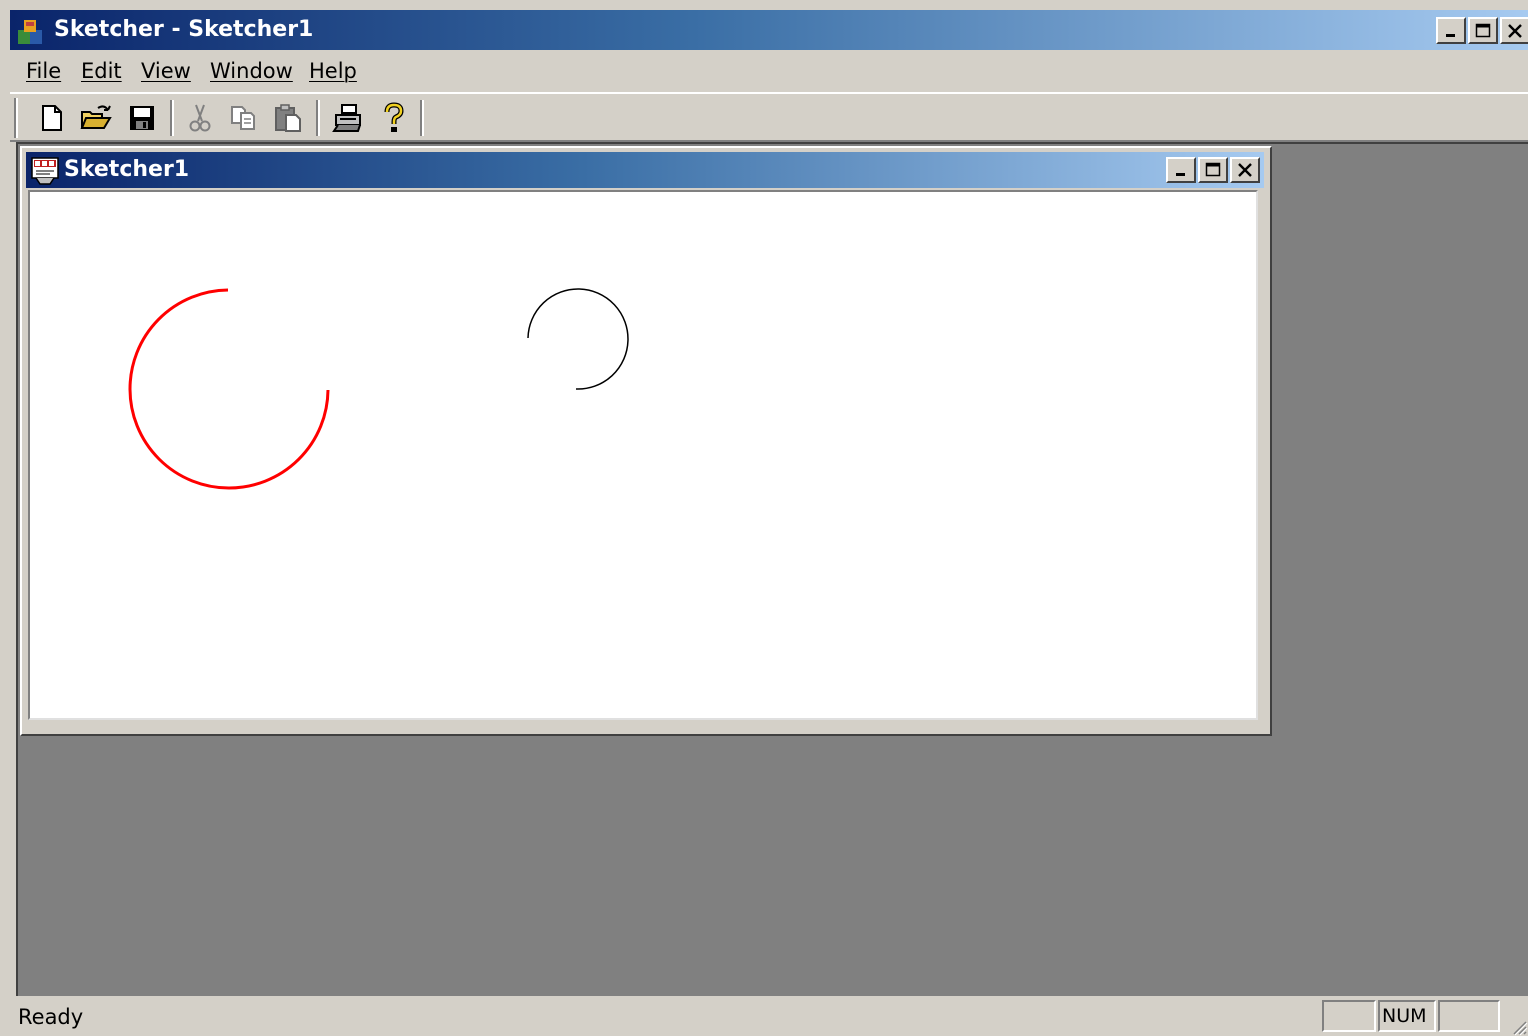 The height and width of the screenshot is (1036, 1528). I want to click on minimize-button, so click(1451, 30).